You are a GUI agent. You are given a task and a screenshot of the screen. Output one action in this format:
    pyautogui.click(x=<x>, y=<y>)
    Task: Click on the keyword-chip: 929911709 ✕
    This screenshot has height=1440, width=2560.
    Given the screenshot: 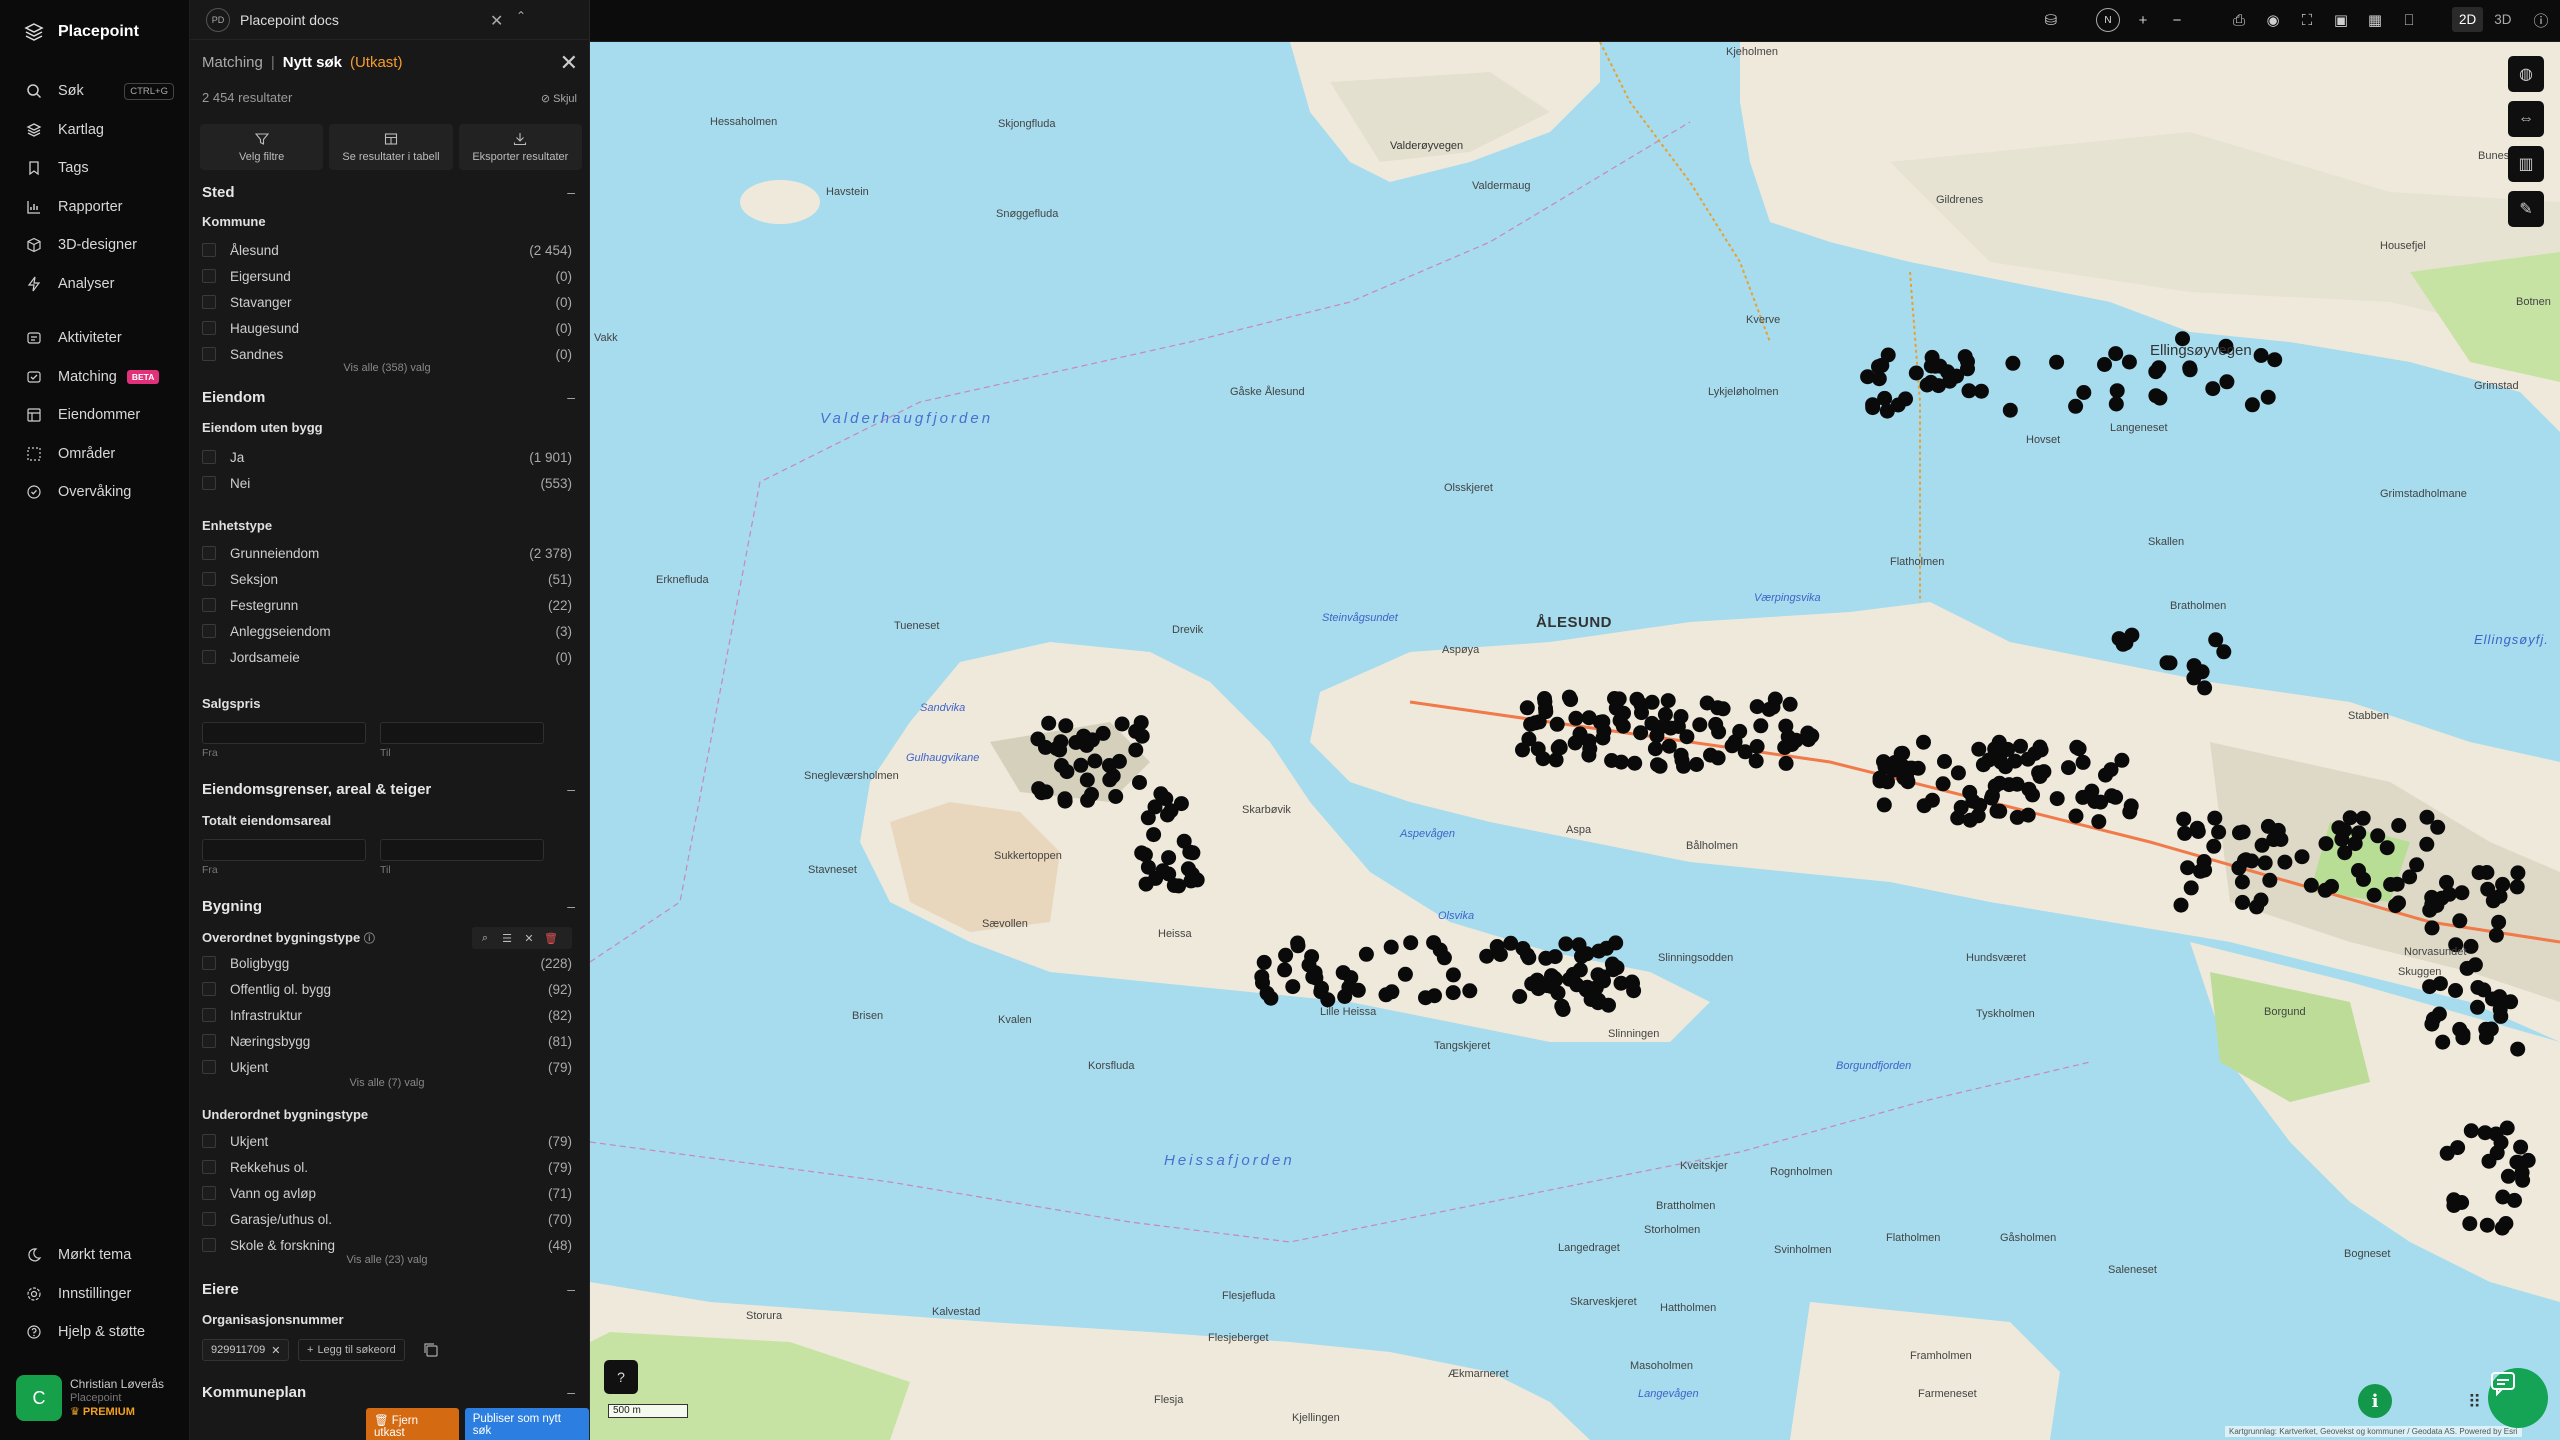 What is the action you would take?
    pyautogui.click(x=246, y=1350)
    